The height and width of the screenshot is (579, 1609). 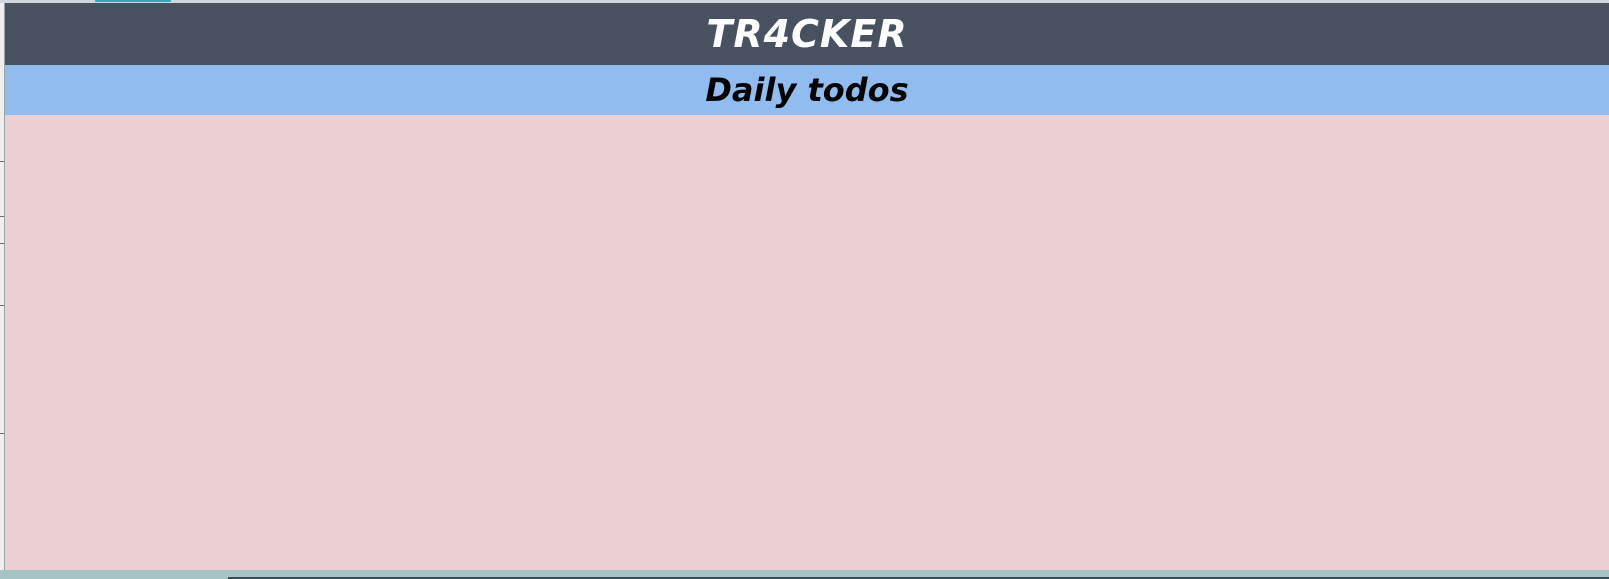 I want to click on section-title: Daily todos, so click(x=807, y=90).